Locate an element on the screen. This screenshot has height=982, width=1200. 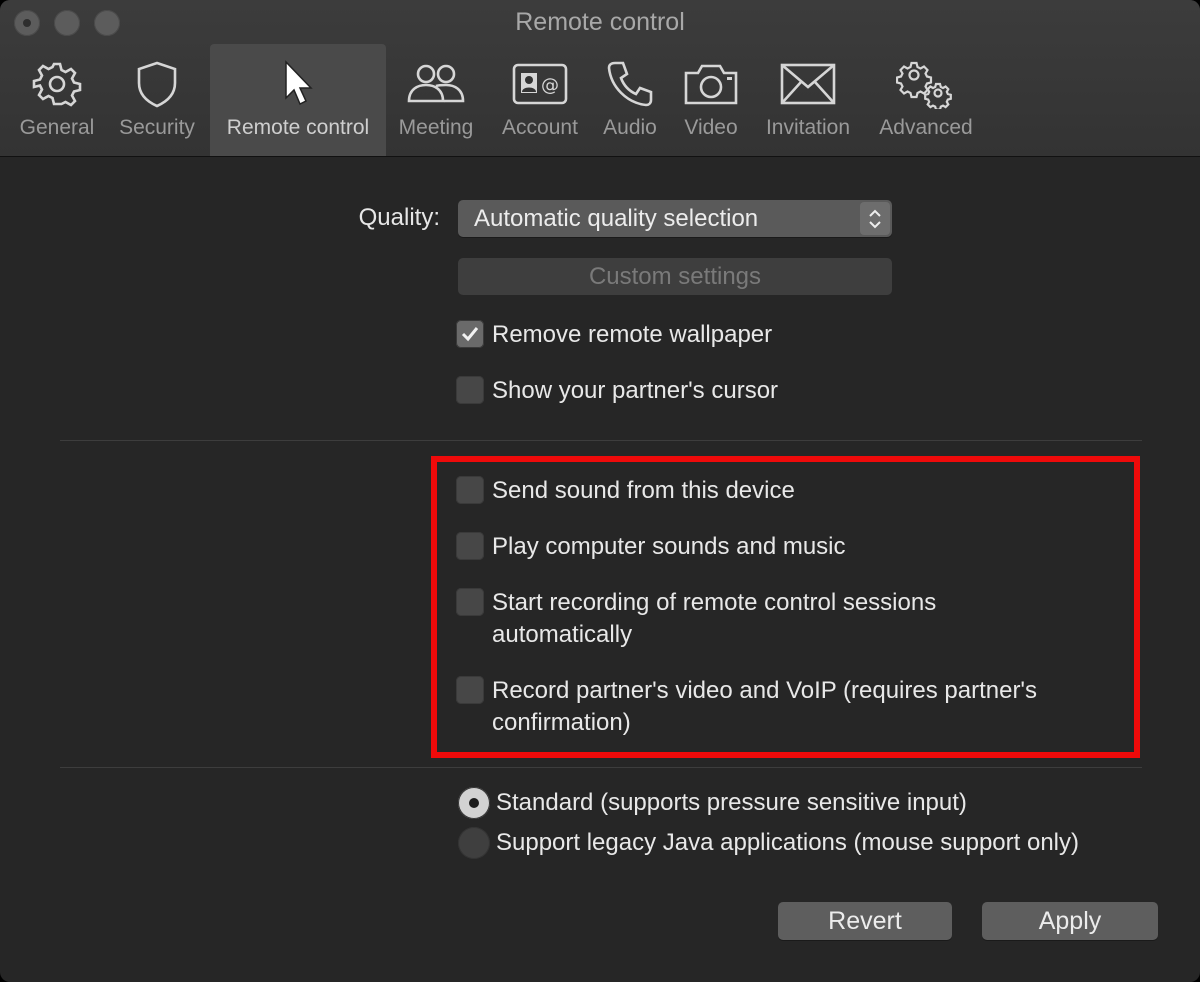
envelope-icon is located at coordinates (808, 84).